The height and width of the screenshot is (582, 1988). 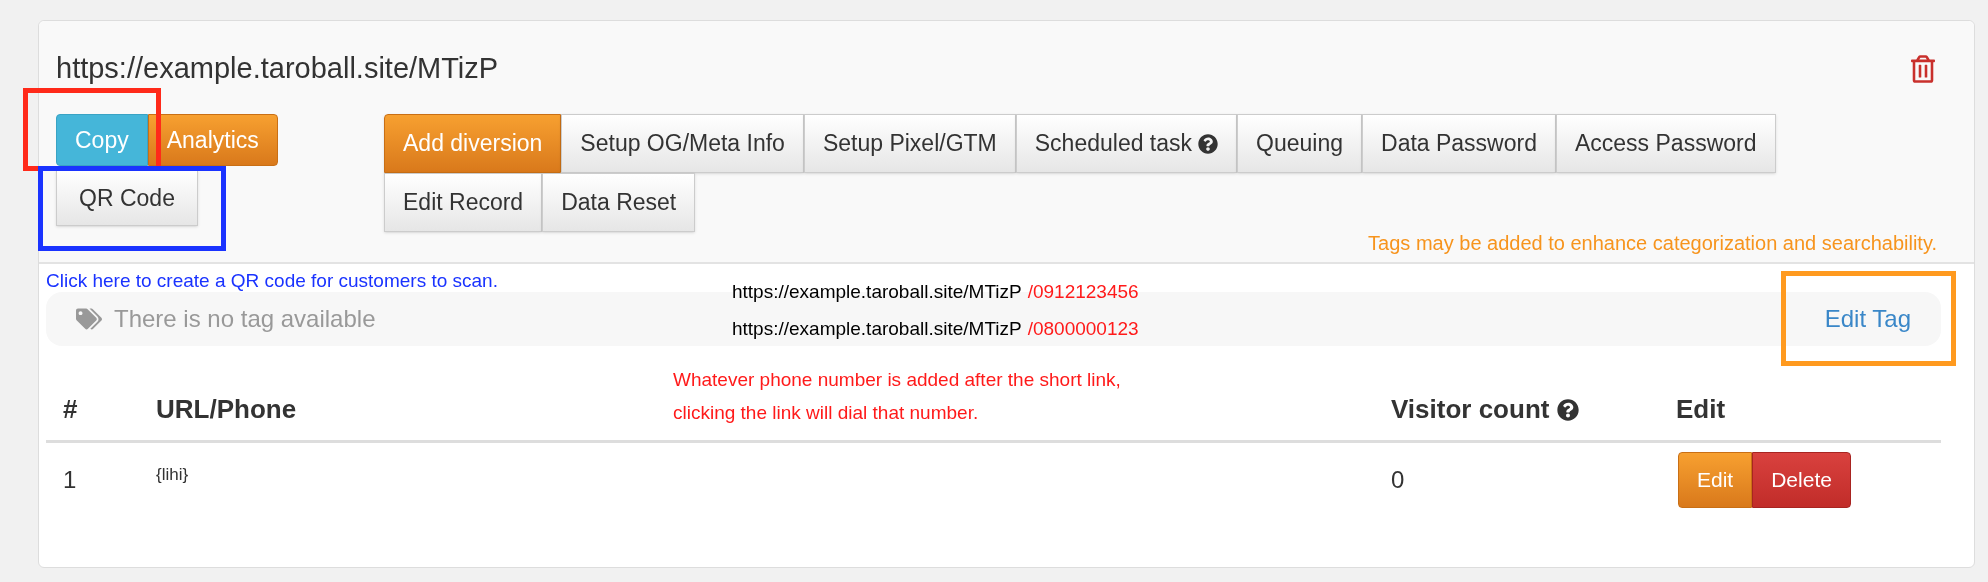 I want to click on table-cell-text: 0, so click(x=1398, y=480).